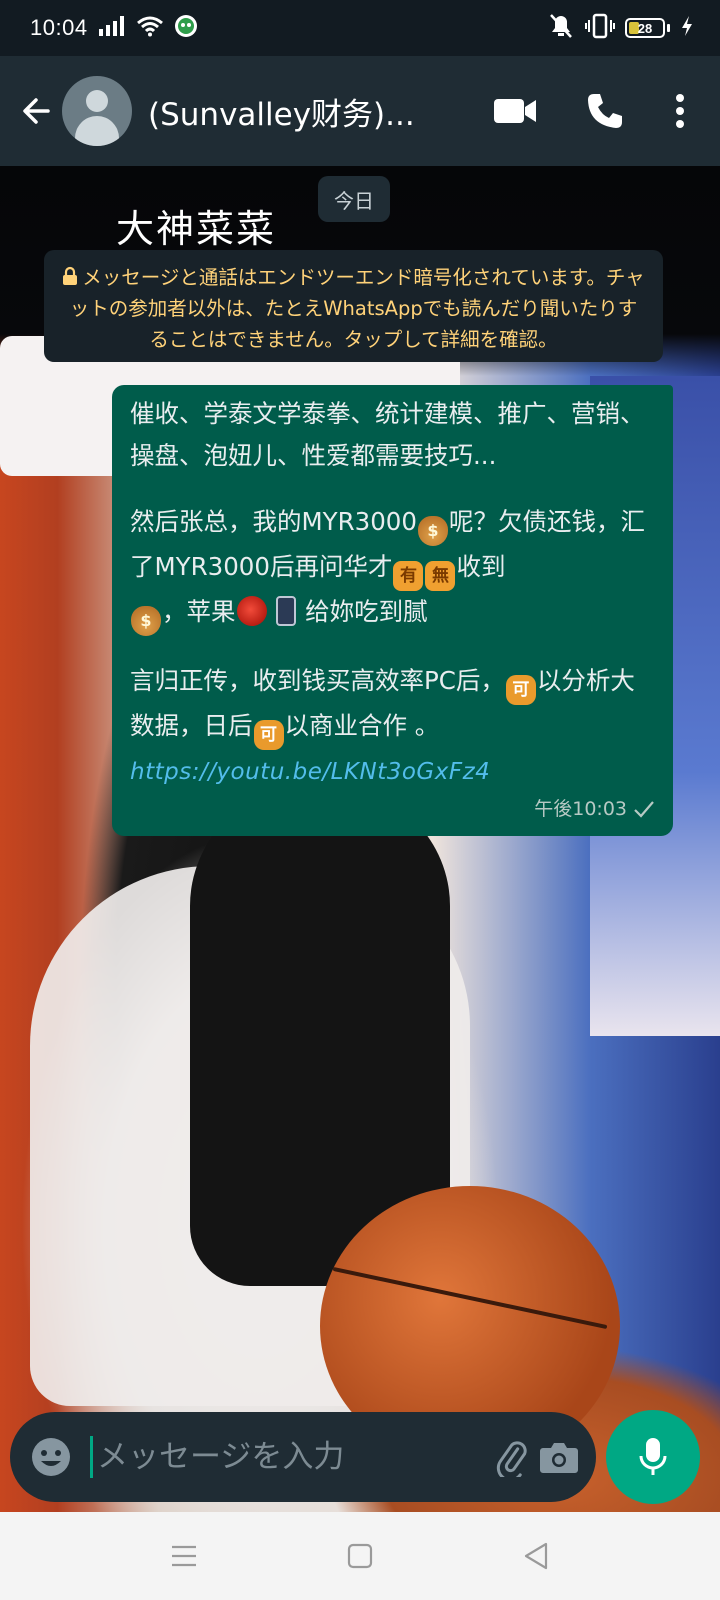 Image resolution: width=720 pixels, height=1600 pixels. I want to click on camera-icon, so click(558, 1458).